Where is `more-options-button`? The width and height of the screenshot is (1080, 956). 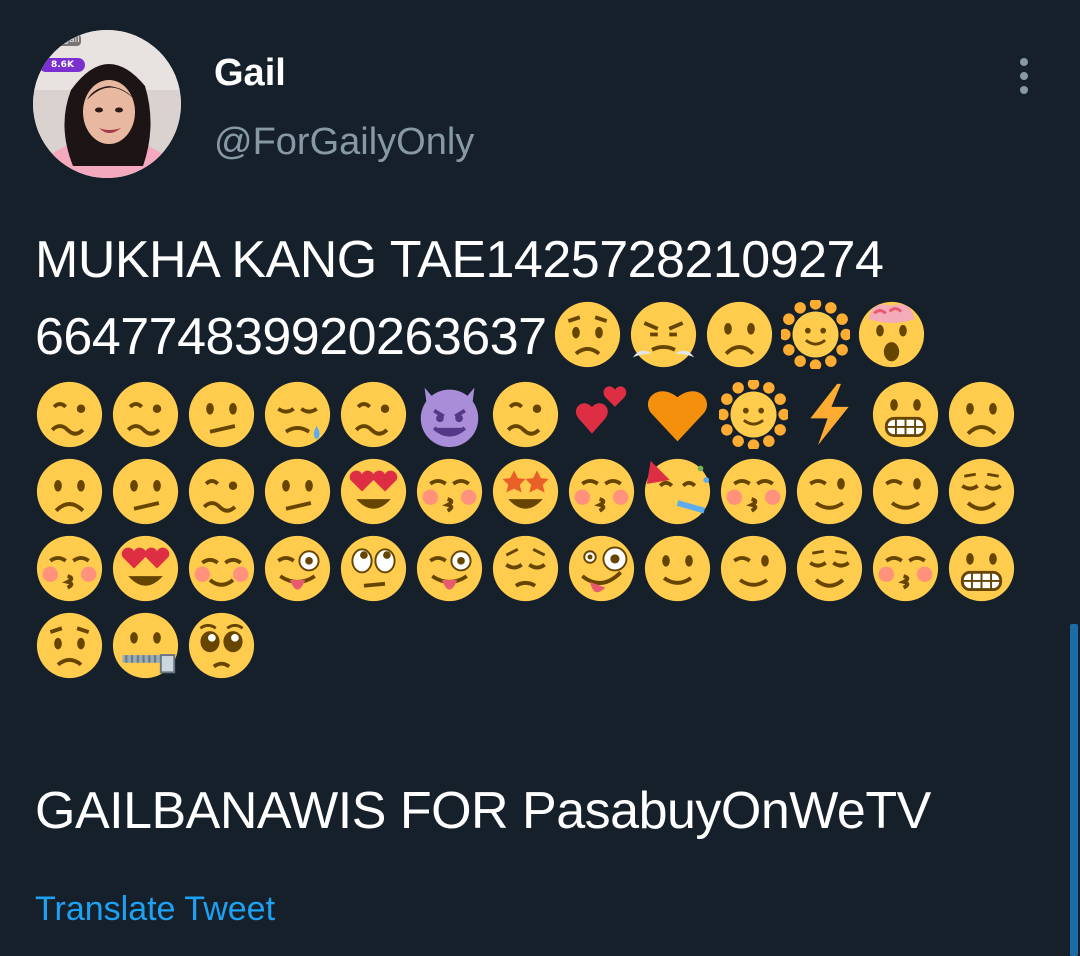 more-options-button is located at coordinates (1024, 76).